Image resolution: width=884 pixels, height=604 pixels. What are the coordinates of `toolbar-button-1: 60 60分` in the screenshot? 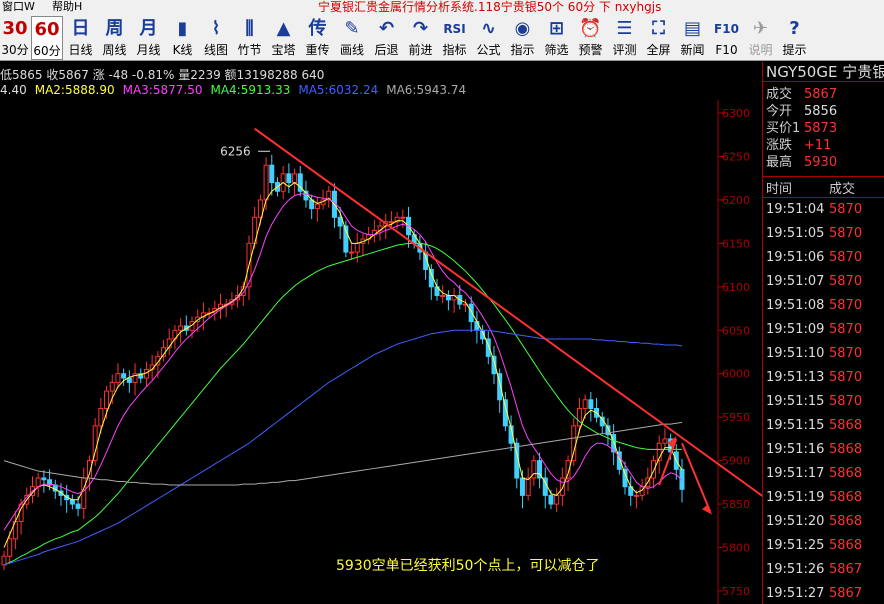 It's located at (47, 38).